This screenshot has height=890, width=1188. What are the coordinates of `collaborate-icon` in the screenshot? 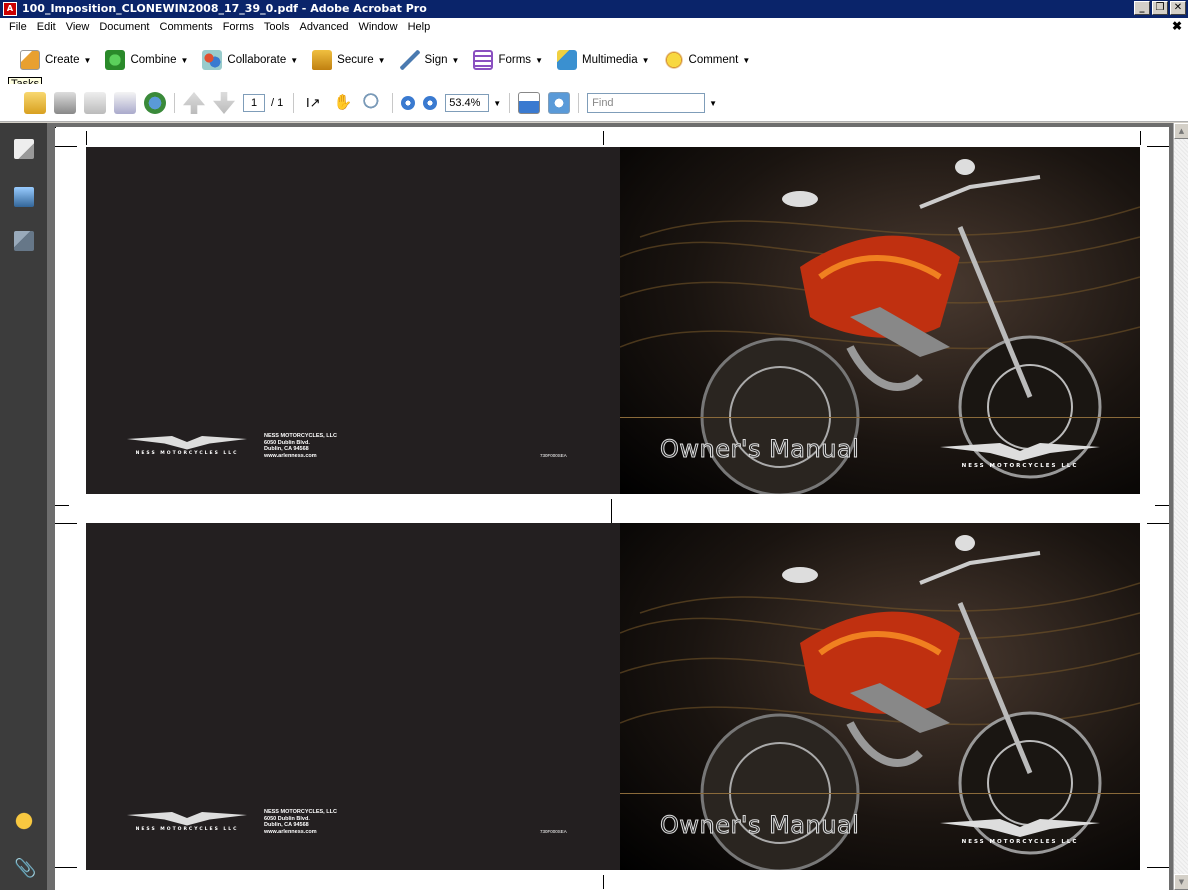 It's located at (212, 60).